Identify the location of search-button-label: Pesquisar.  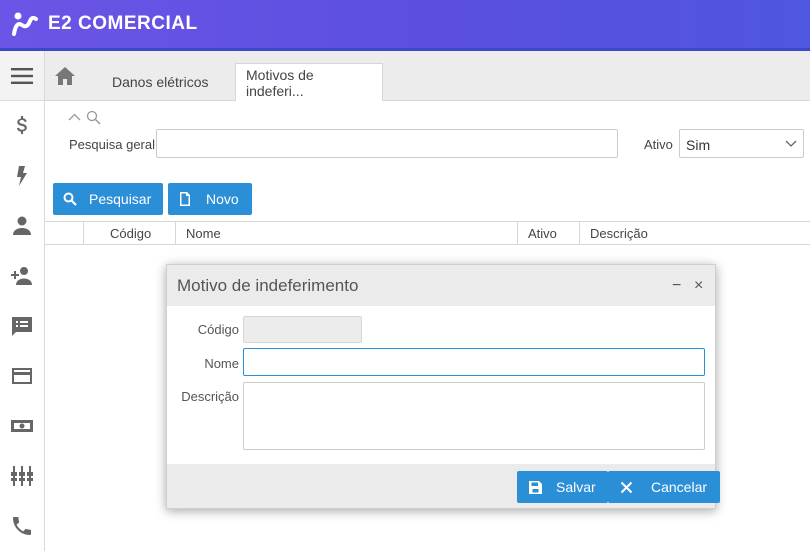
(120, 199).